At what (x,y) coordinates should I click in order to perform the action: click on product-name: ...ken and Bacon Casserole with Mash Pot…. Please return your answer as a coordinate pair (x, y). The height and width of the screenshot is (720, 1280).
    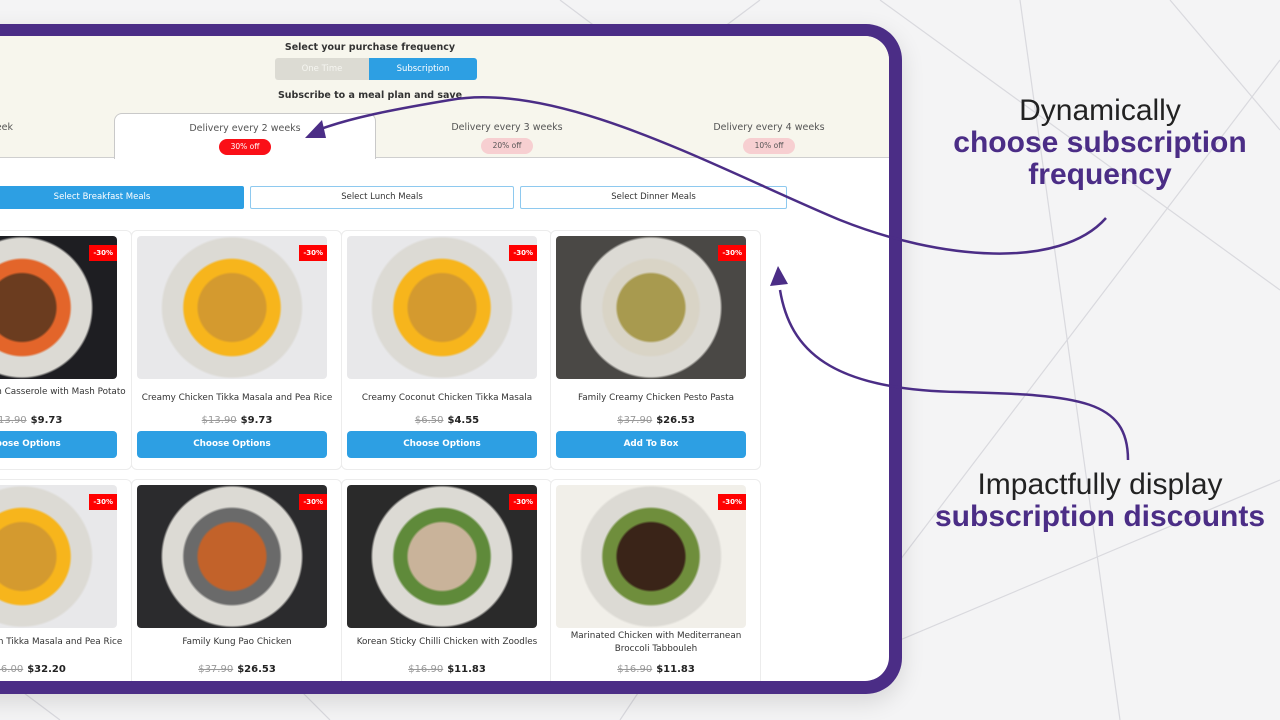
    Looking at the image, I should click on (63, 392).